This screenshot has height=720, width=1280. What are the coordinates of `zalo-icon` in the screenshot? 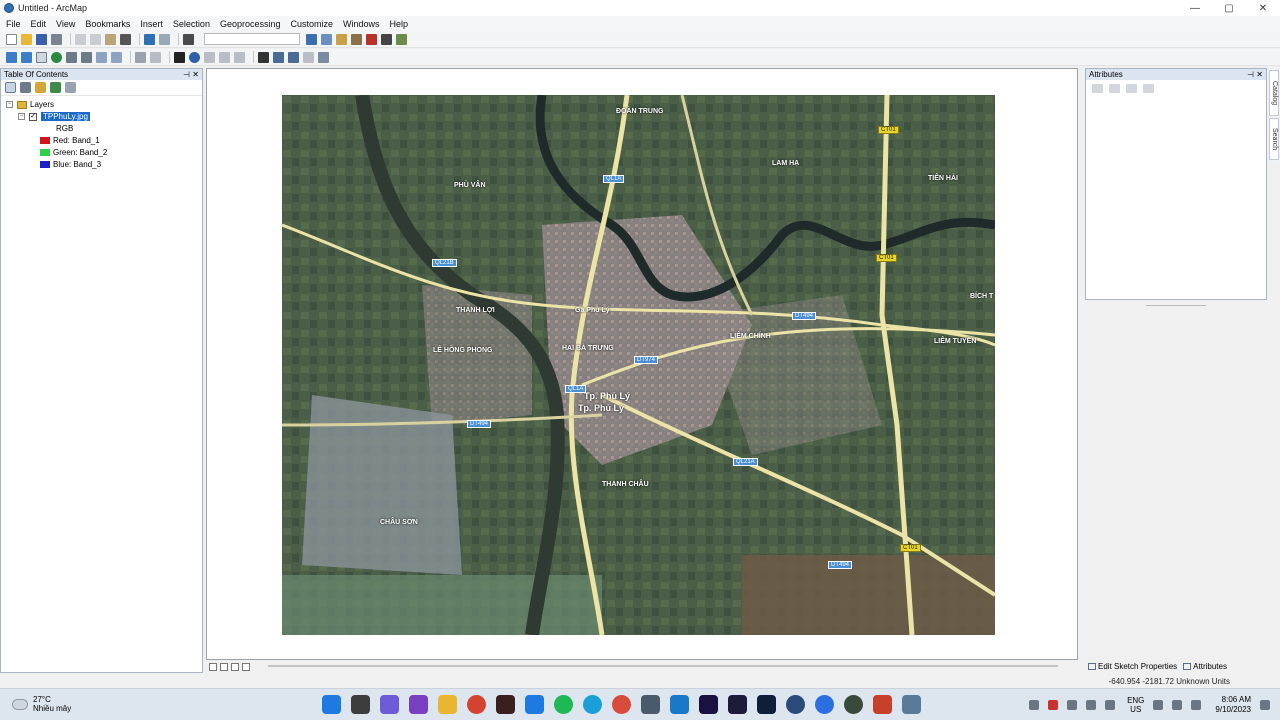 It's located at (534, 704).